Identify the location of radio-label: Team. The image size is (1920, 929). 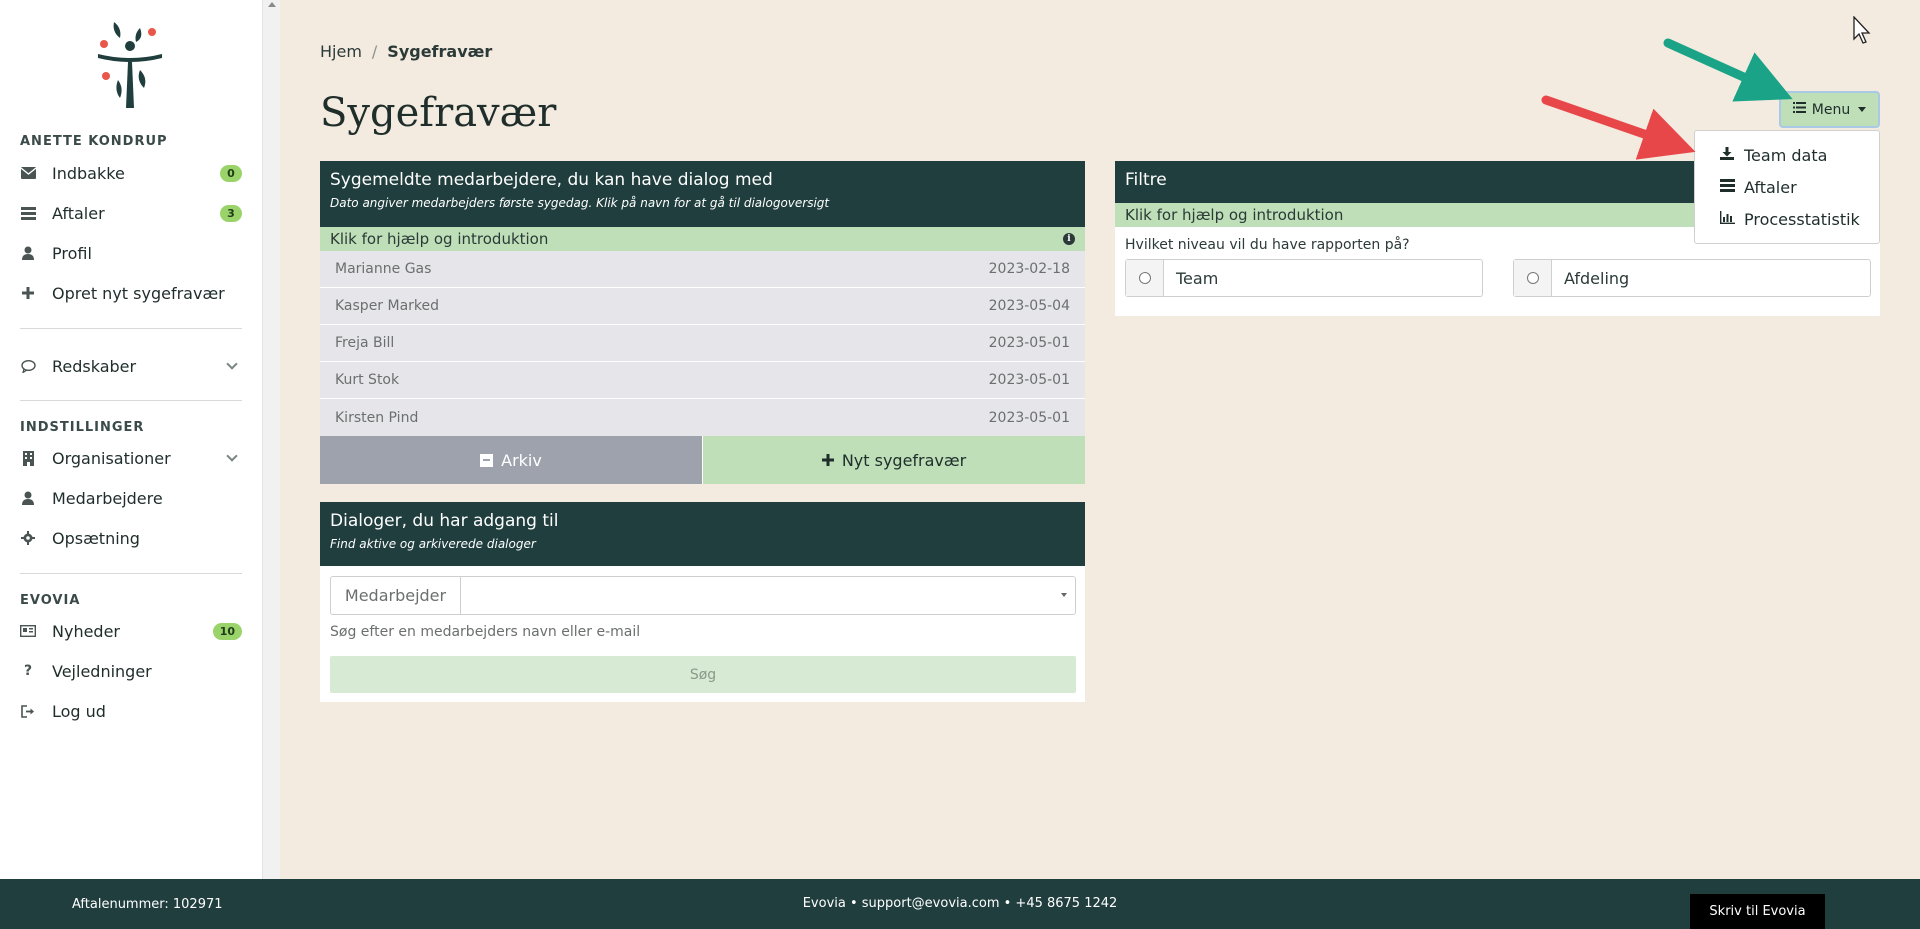
(1197, 278).